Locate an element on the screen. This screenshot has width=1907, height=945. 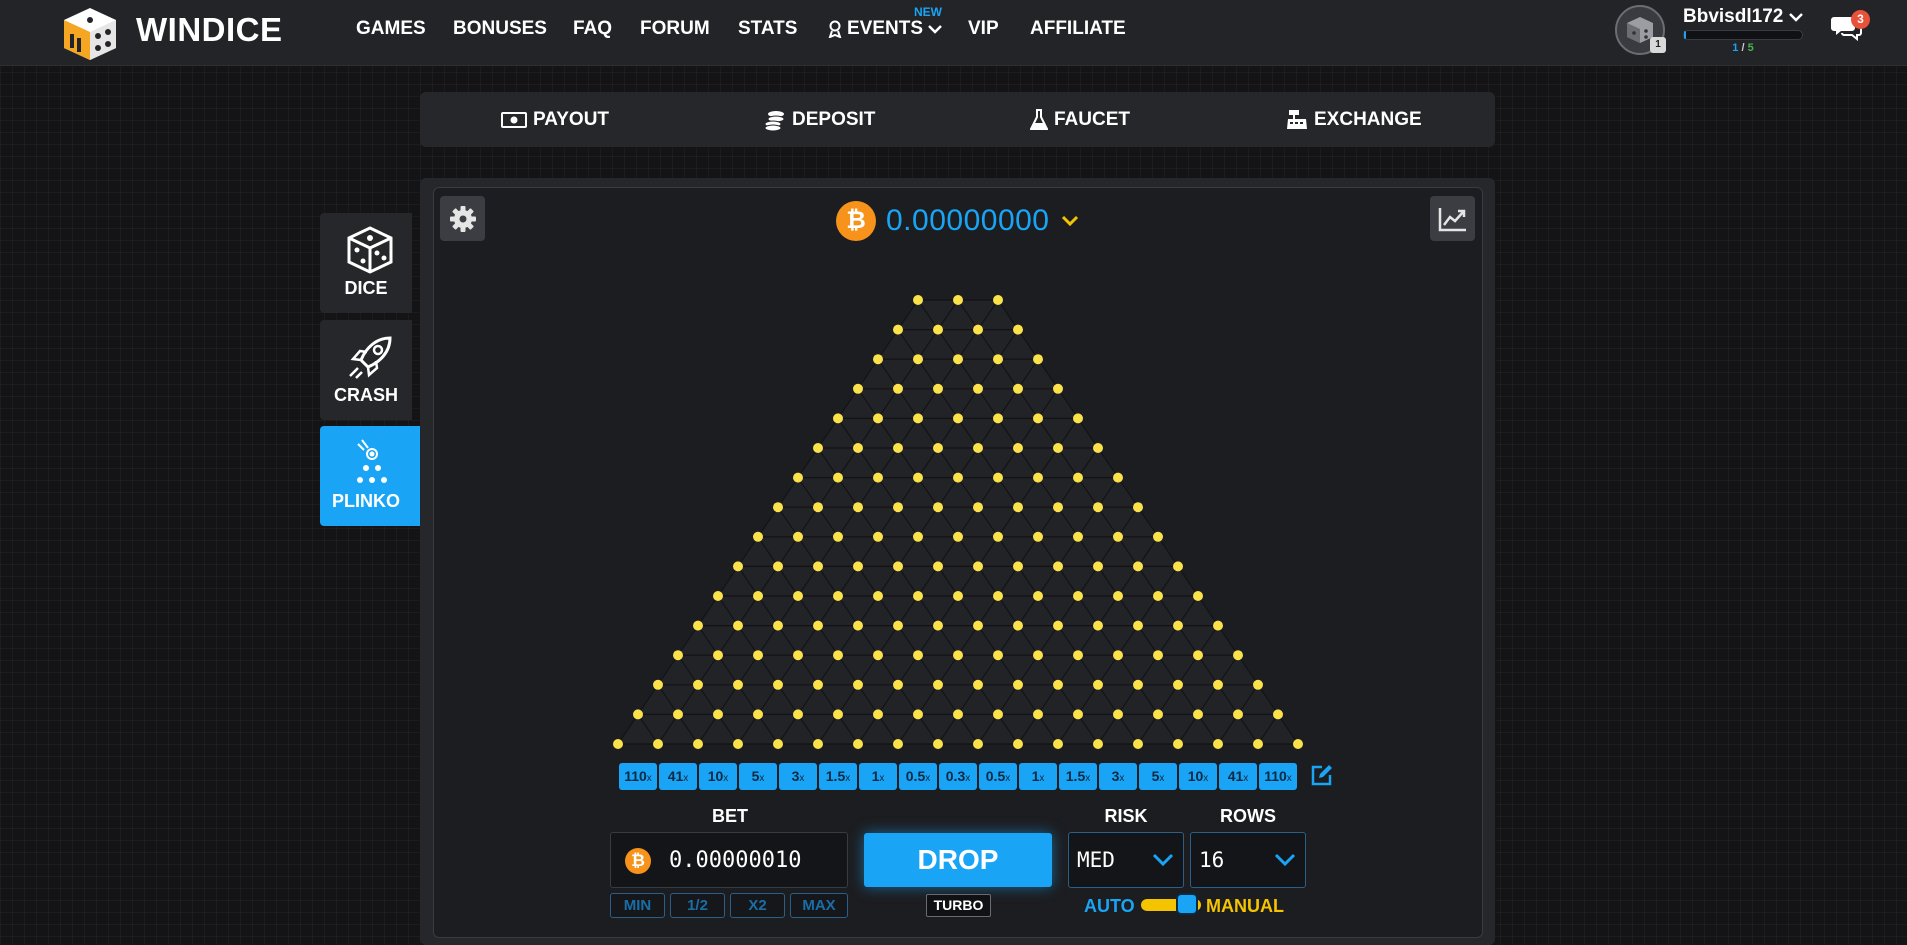
multiplier-value: 41 is located at coordinates (1235, 776).